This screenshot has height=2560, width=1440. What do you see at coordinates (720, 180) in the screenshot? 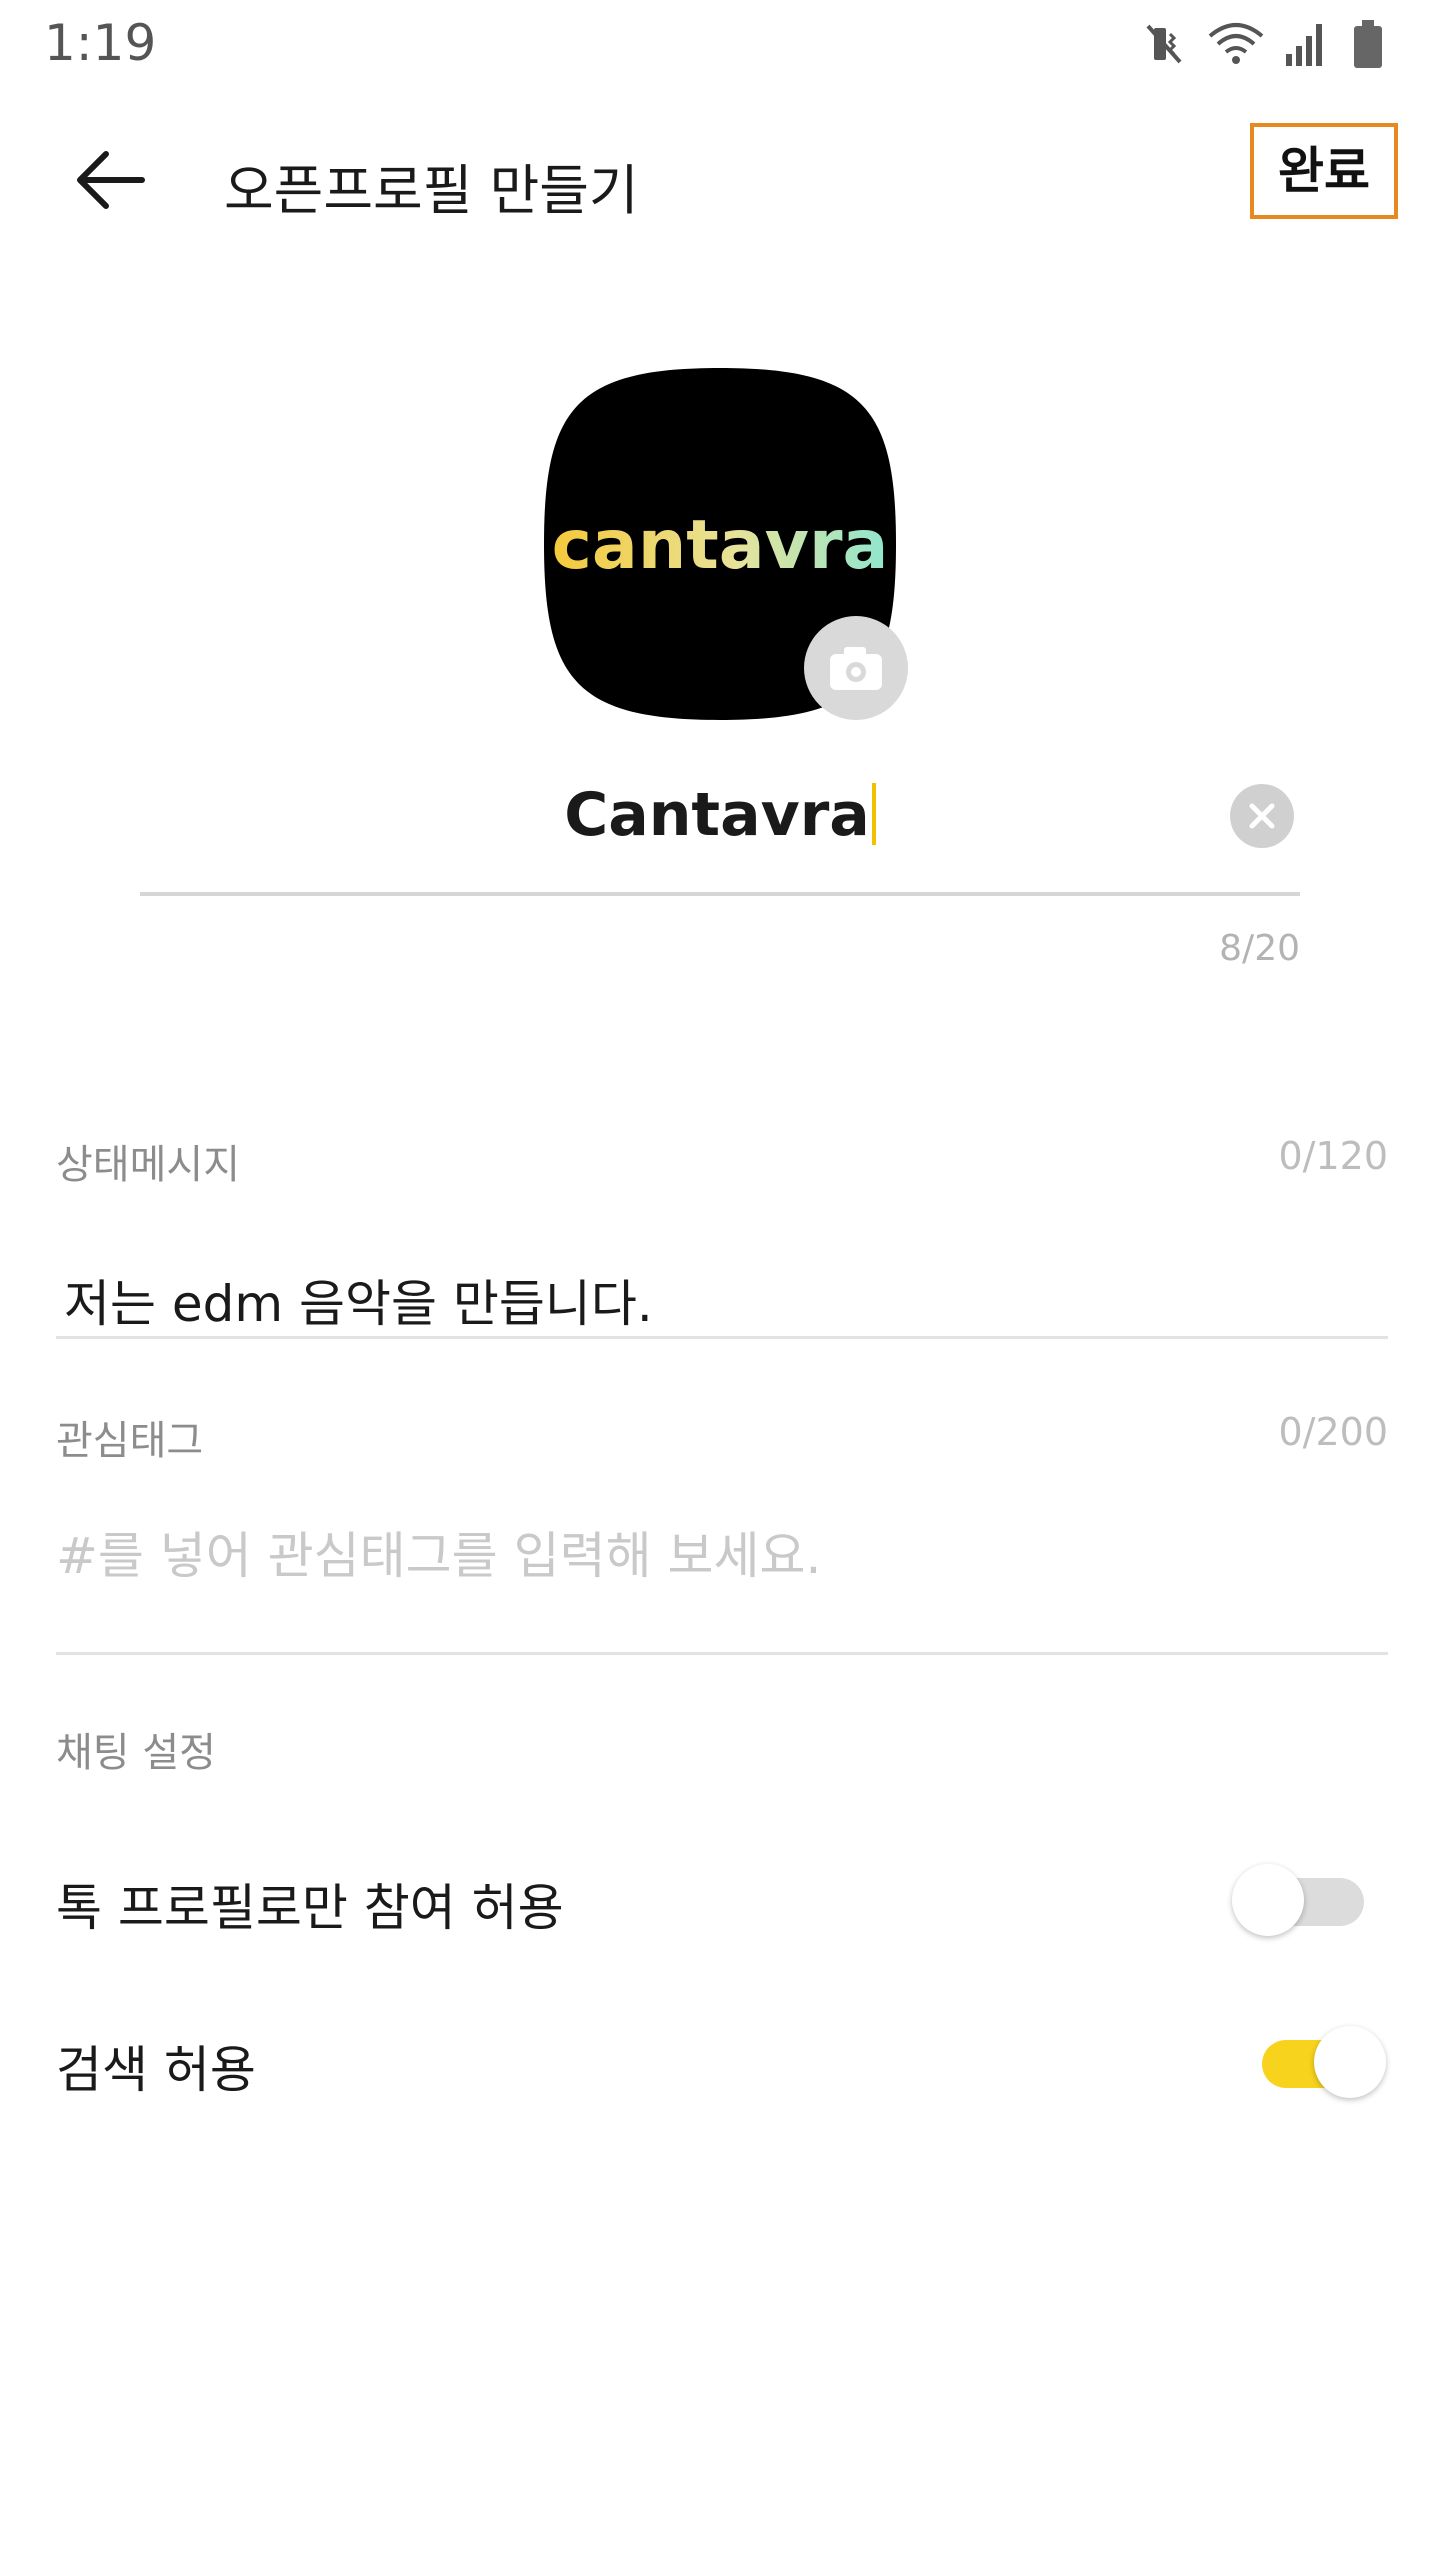
I see `app-bar: 오픈프로필 만들기 완료` at bounding box center [720, 180].